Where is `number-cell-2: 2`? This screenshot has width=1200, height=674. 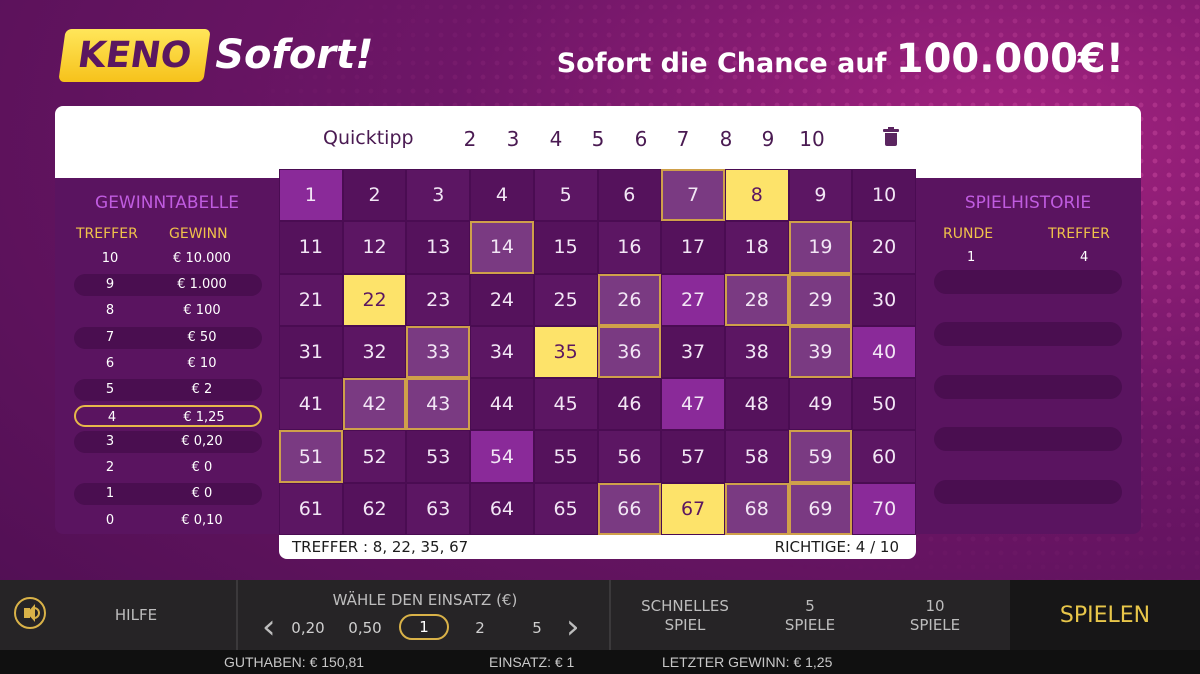 number-cell-2: 2 is located at coordinates (374, 195).